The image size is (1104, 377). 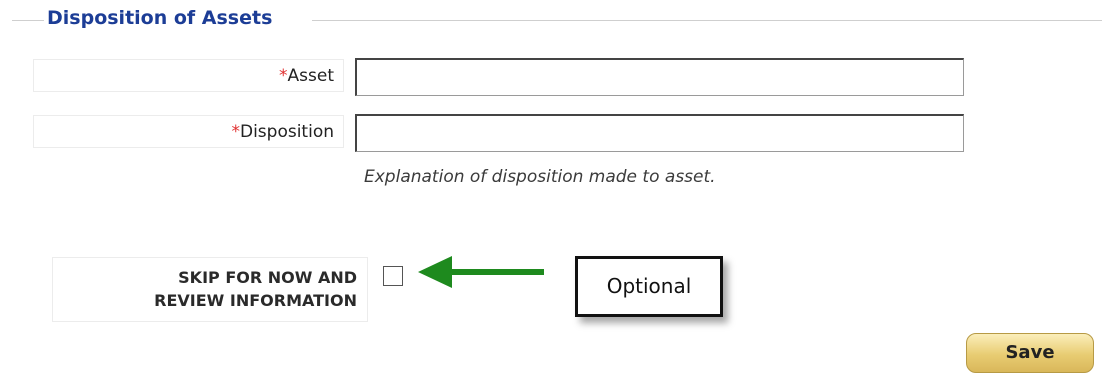 What do you see at coordinates (649, 286) in the screenshot?
I see `optional-callout: Optional` at bounding box center [649, 286].